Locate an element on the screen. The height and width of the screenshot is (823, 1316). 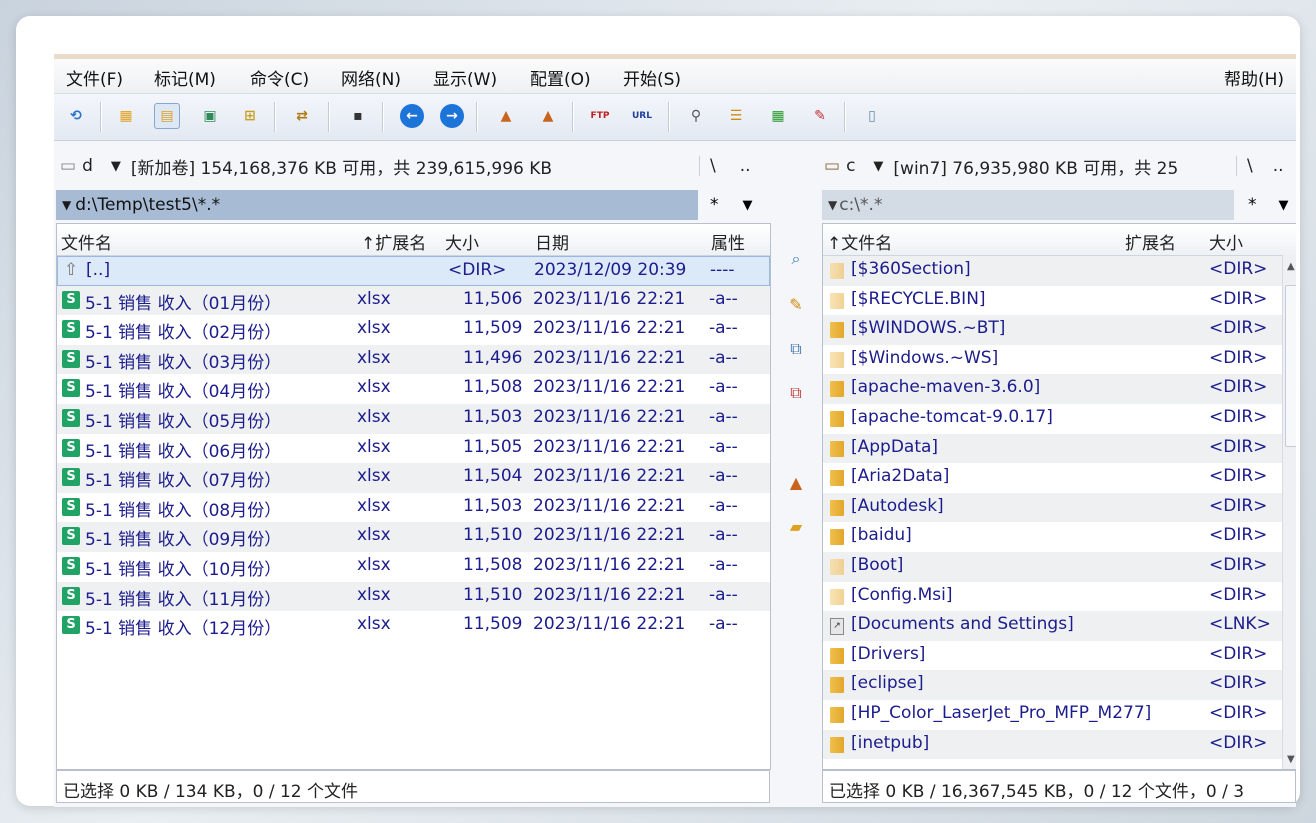
folder-row: [AppData] <DIR> is located at coordinates (1053, 448).